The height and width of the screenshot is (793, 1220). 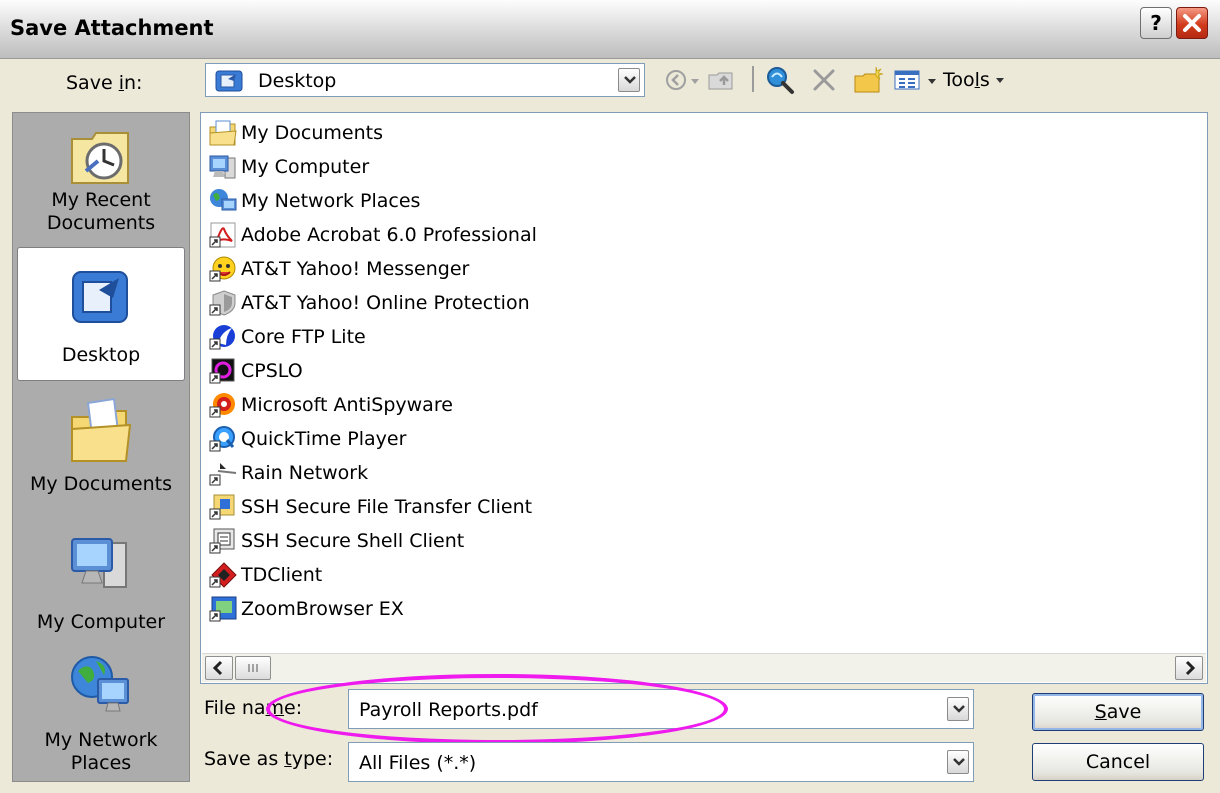 I want to click on scrollbar-thumb, so click(x=253, y=668).